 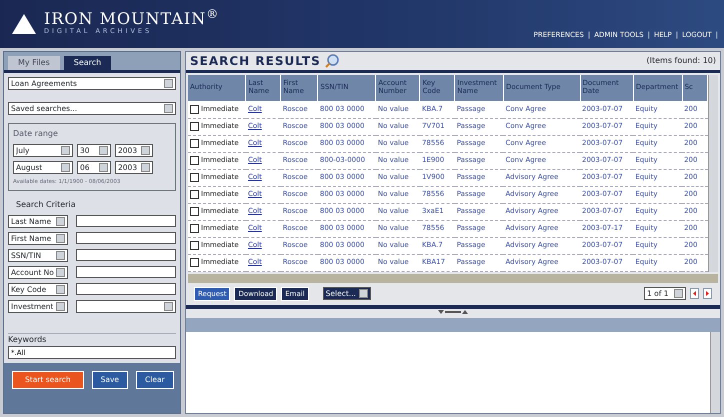 What do you see at coordinates (88, 63) in the screenshot?
I see `tab: Search` at bounding box center [88, 63].